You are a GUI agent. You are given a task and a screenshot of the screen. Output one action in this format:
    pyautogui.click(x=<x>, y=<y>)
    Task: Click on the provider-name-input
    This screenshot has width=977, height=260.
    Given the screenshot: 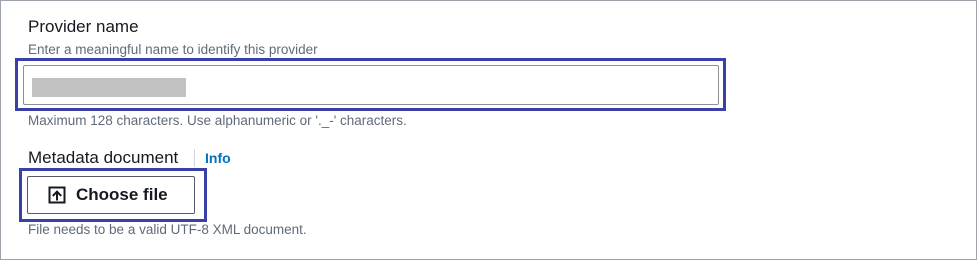 What is the action you would take?
    pyautogui.click(x=371, y=85)
    